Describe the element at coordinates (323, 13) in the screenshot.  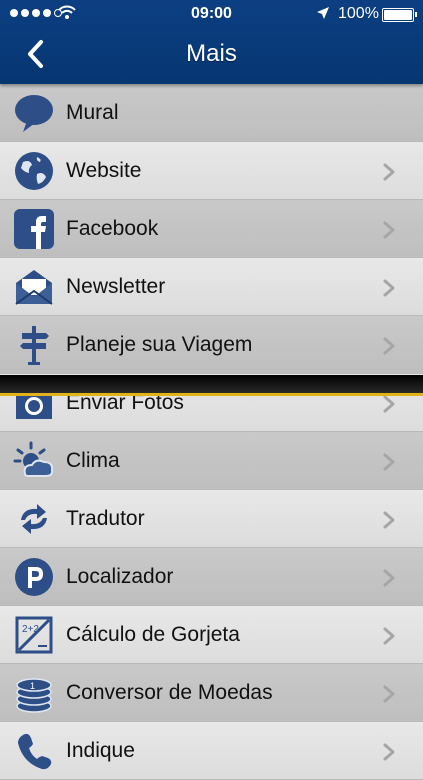
I see `location-arrow-icon` at that location.